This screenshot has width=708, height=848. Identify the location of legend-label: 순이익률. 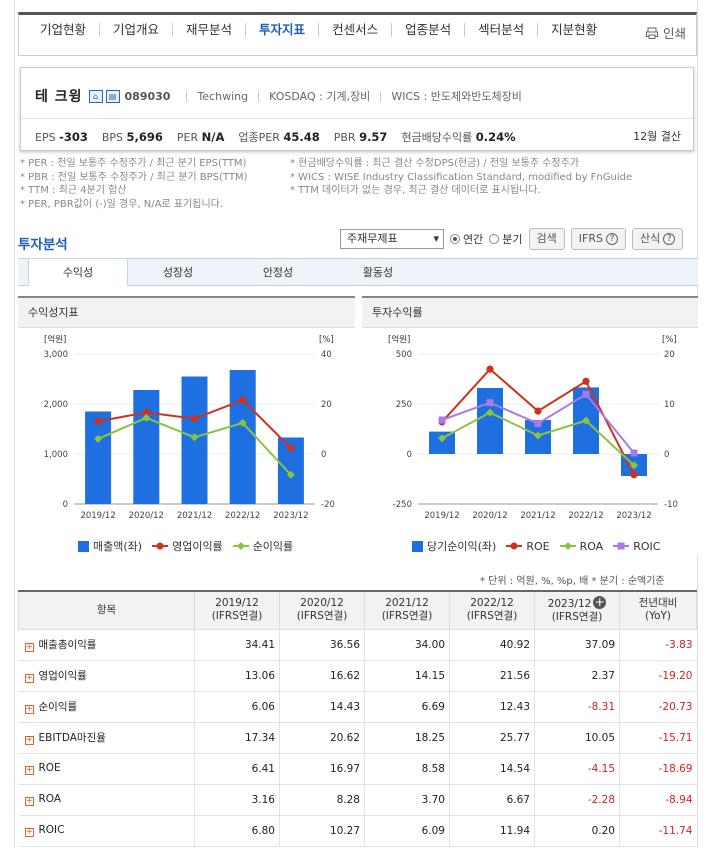
(273, 546).